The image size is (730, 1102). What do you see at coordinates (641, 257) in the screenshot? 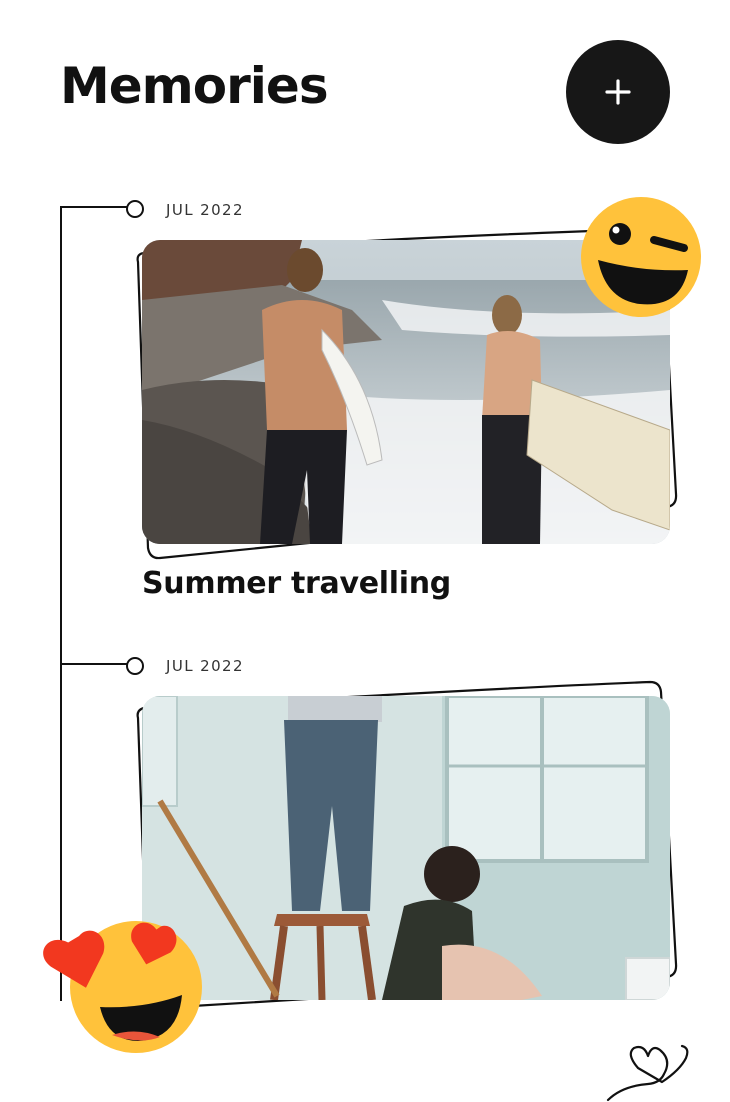
I see `winking-face-icon` at bounding box center [641, 257].